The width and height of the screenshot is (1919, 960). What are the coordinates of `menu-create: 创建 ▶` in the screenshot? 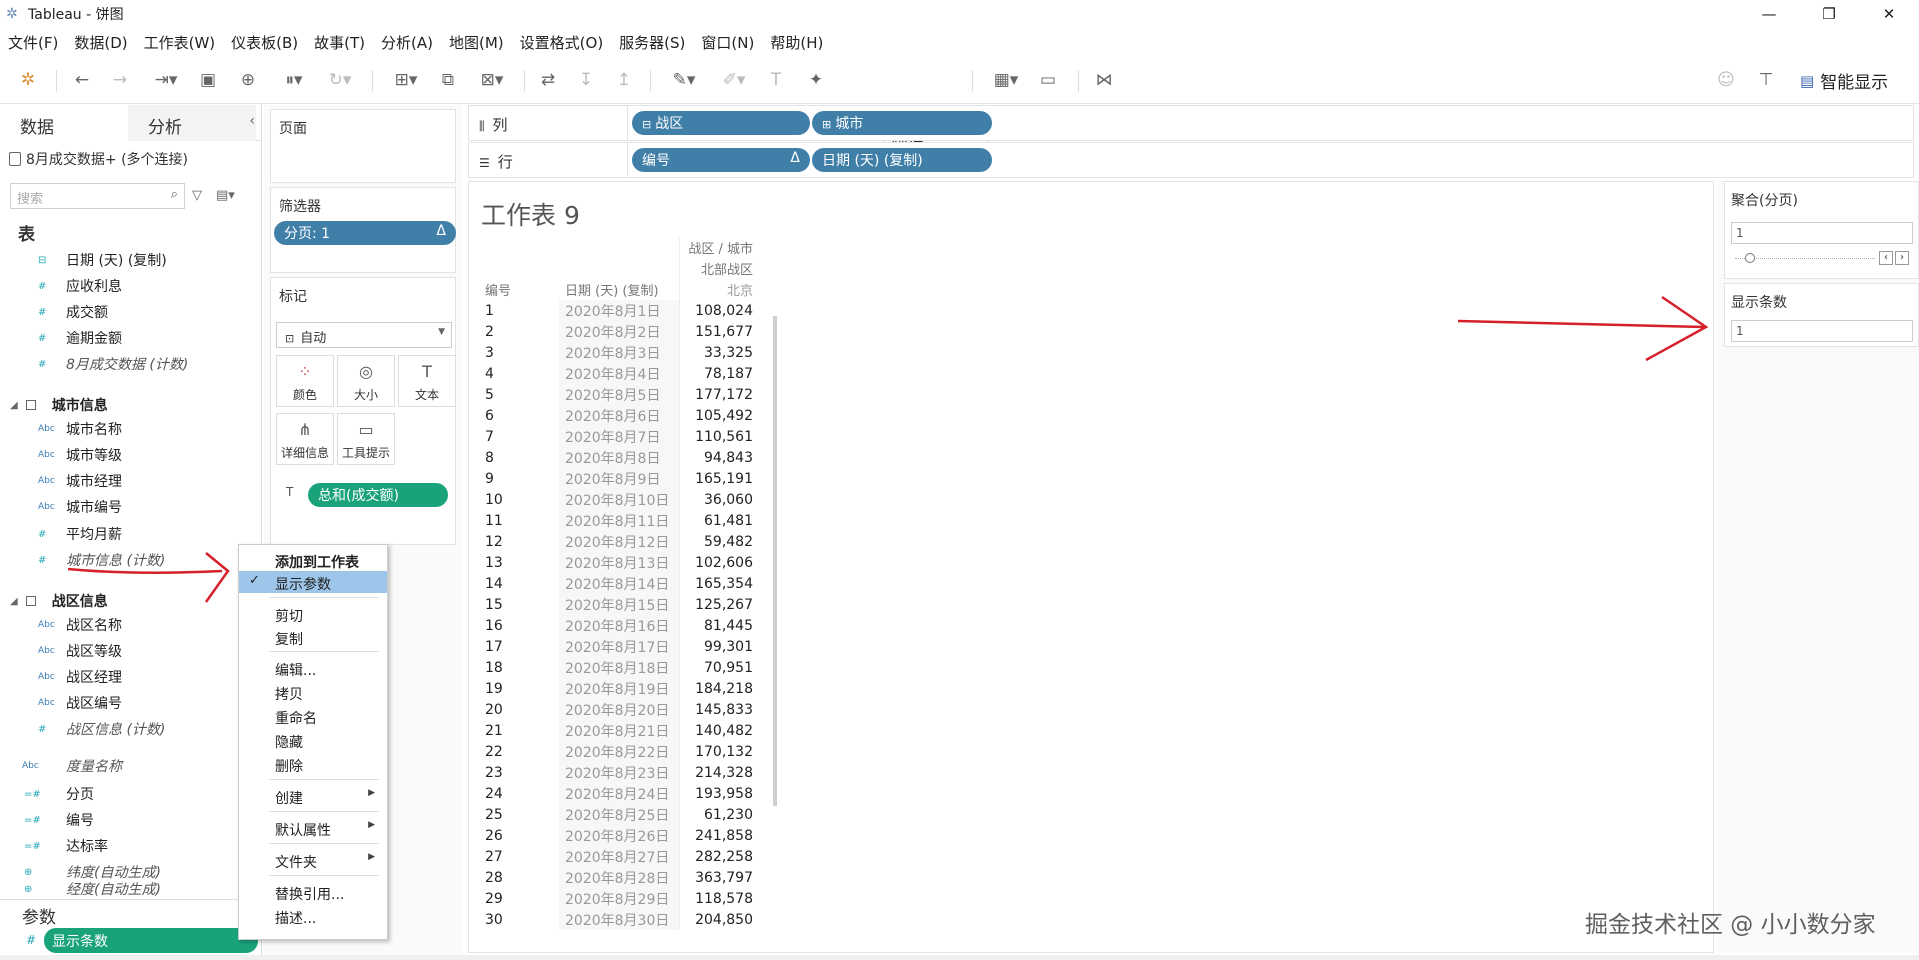 It's located at (313, 796).